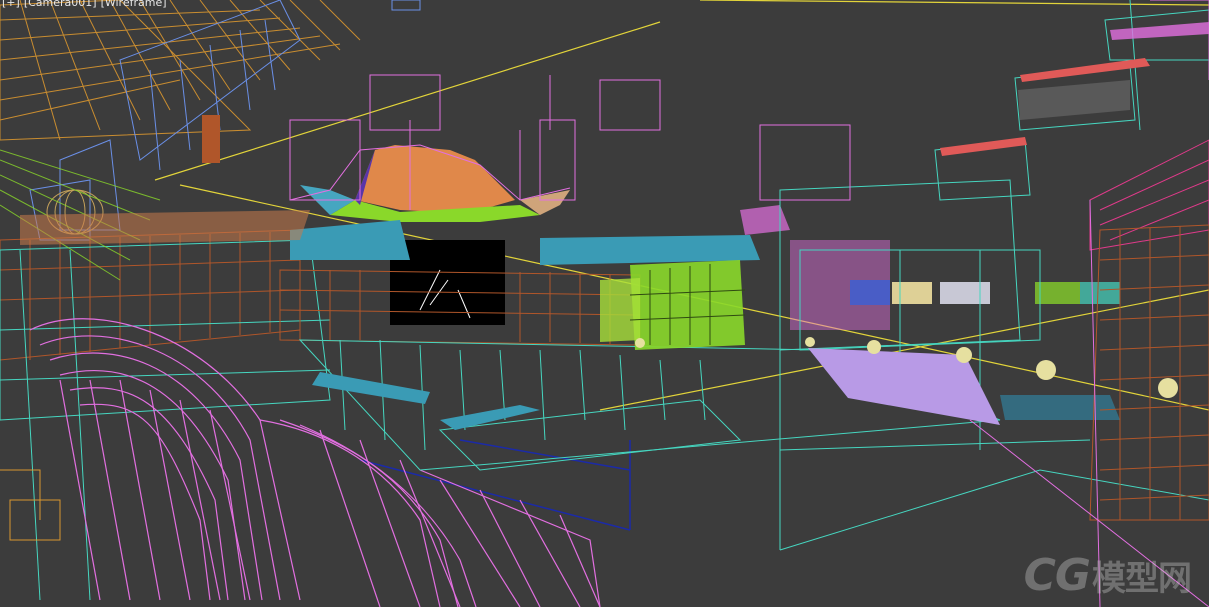  What do you see at coordinates (1142, 579) in the screenshot?
I see `watermark-sub: 模型网` at bounding box center [1142, 579].